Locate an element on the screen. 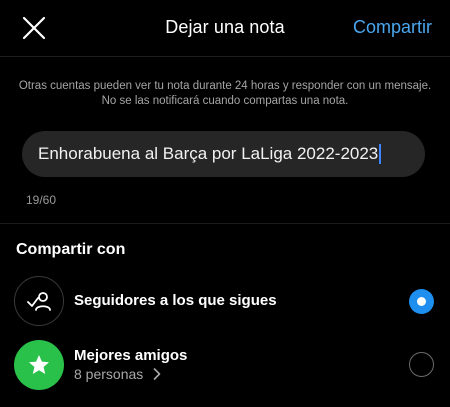 Image resolution: width=450 pixels, height=407 pixels. text-caret is located at coordinates (380, 154).